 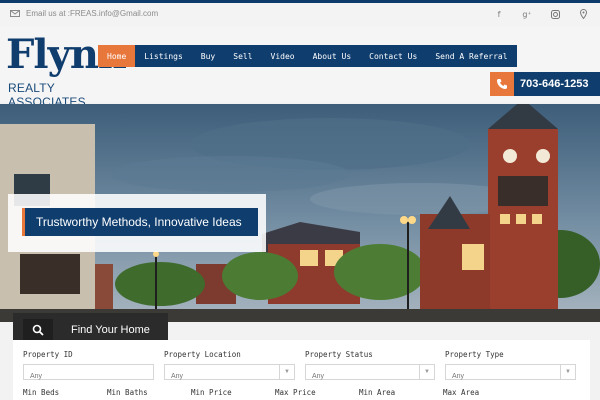 What do you see at coordinates (242, 56) in the screenshot?
I see `nav-item-sell: Sell` at bounding box center [242, 56].